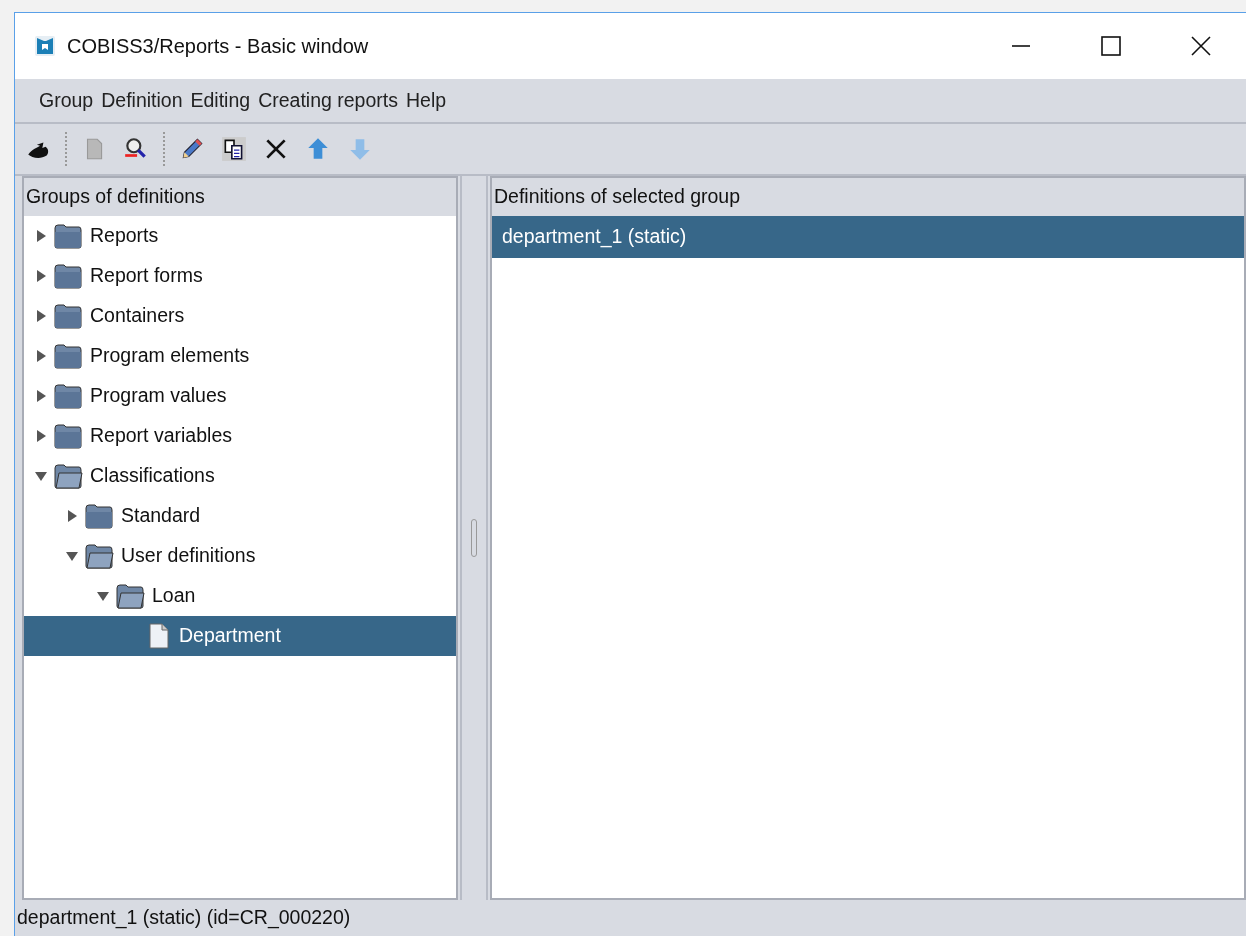 The height and width of the screenshot is (936, 1246). I want to click on tree-item: Program elements, so click(170, 356).